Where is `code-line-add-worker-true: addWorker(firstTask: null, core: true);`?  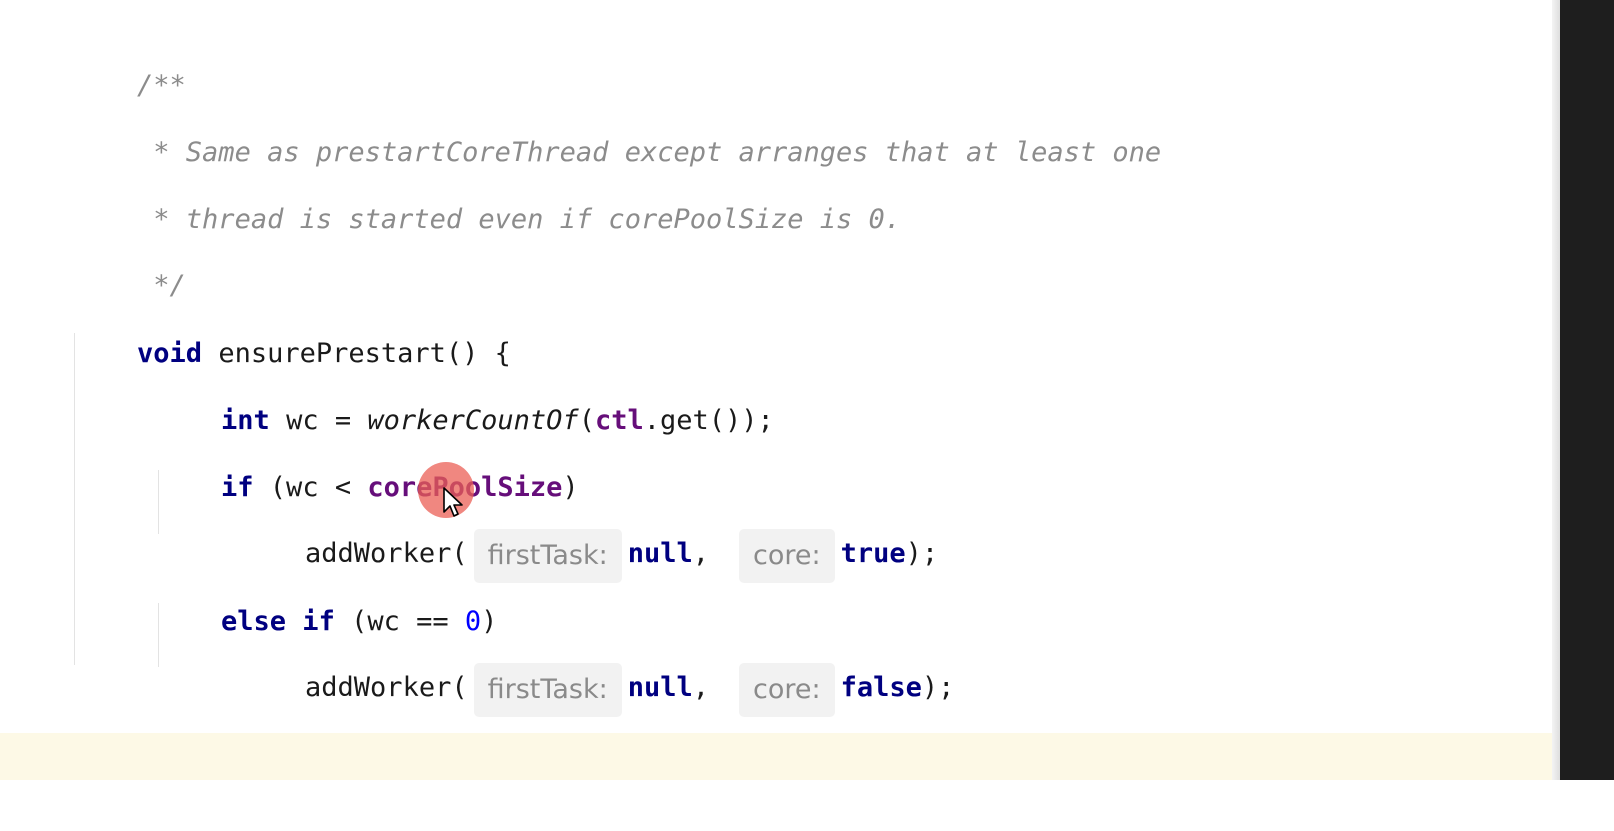
code-line-add-worker-true: addWorker(firstTask: null, core: true); is located at coordinates (589, 531).